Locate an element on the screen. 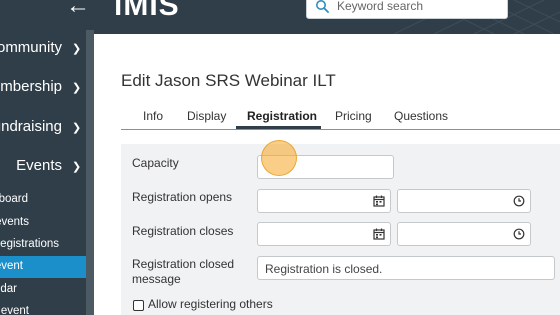 This screenshot has height=315, width=560. top-header: iMIS is located at coordinates (327, 17).